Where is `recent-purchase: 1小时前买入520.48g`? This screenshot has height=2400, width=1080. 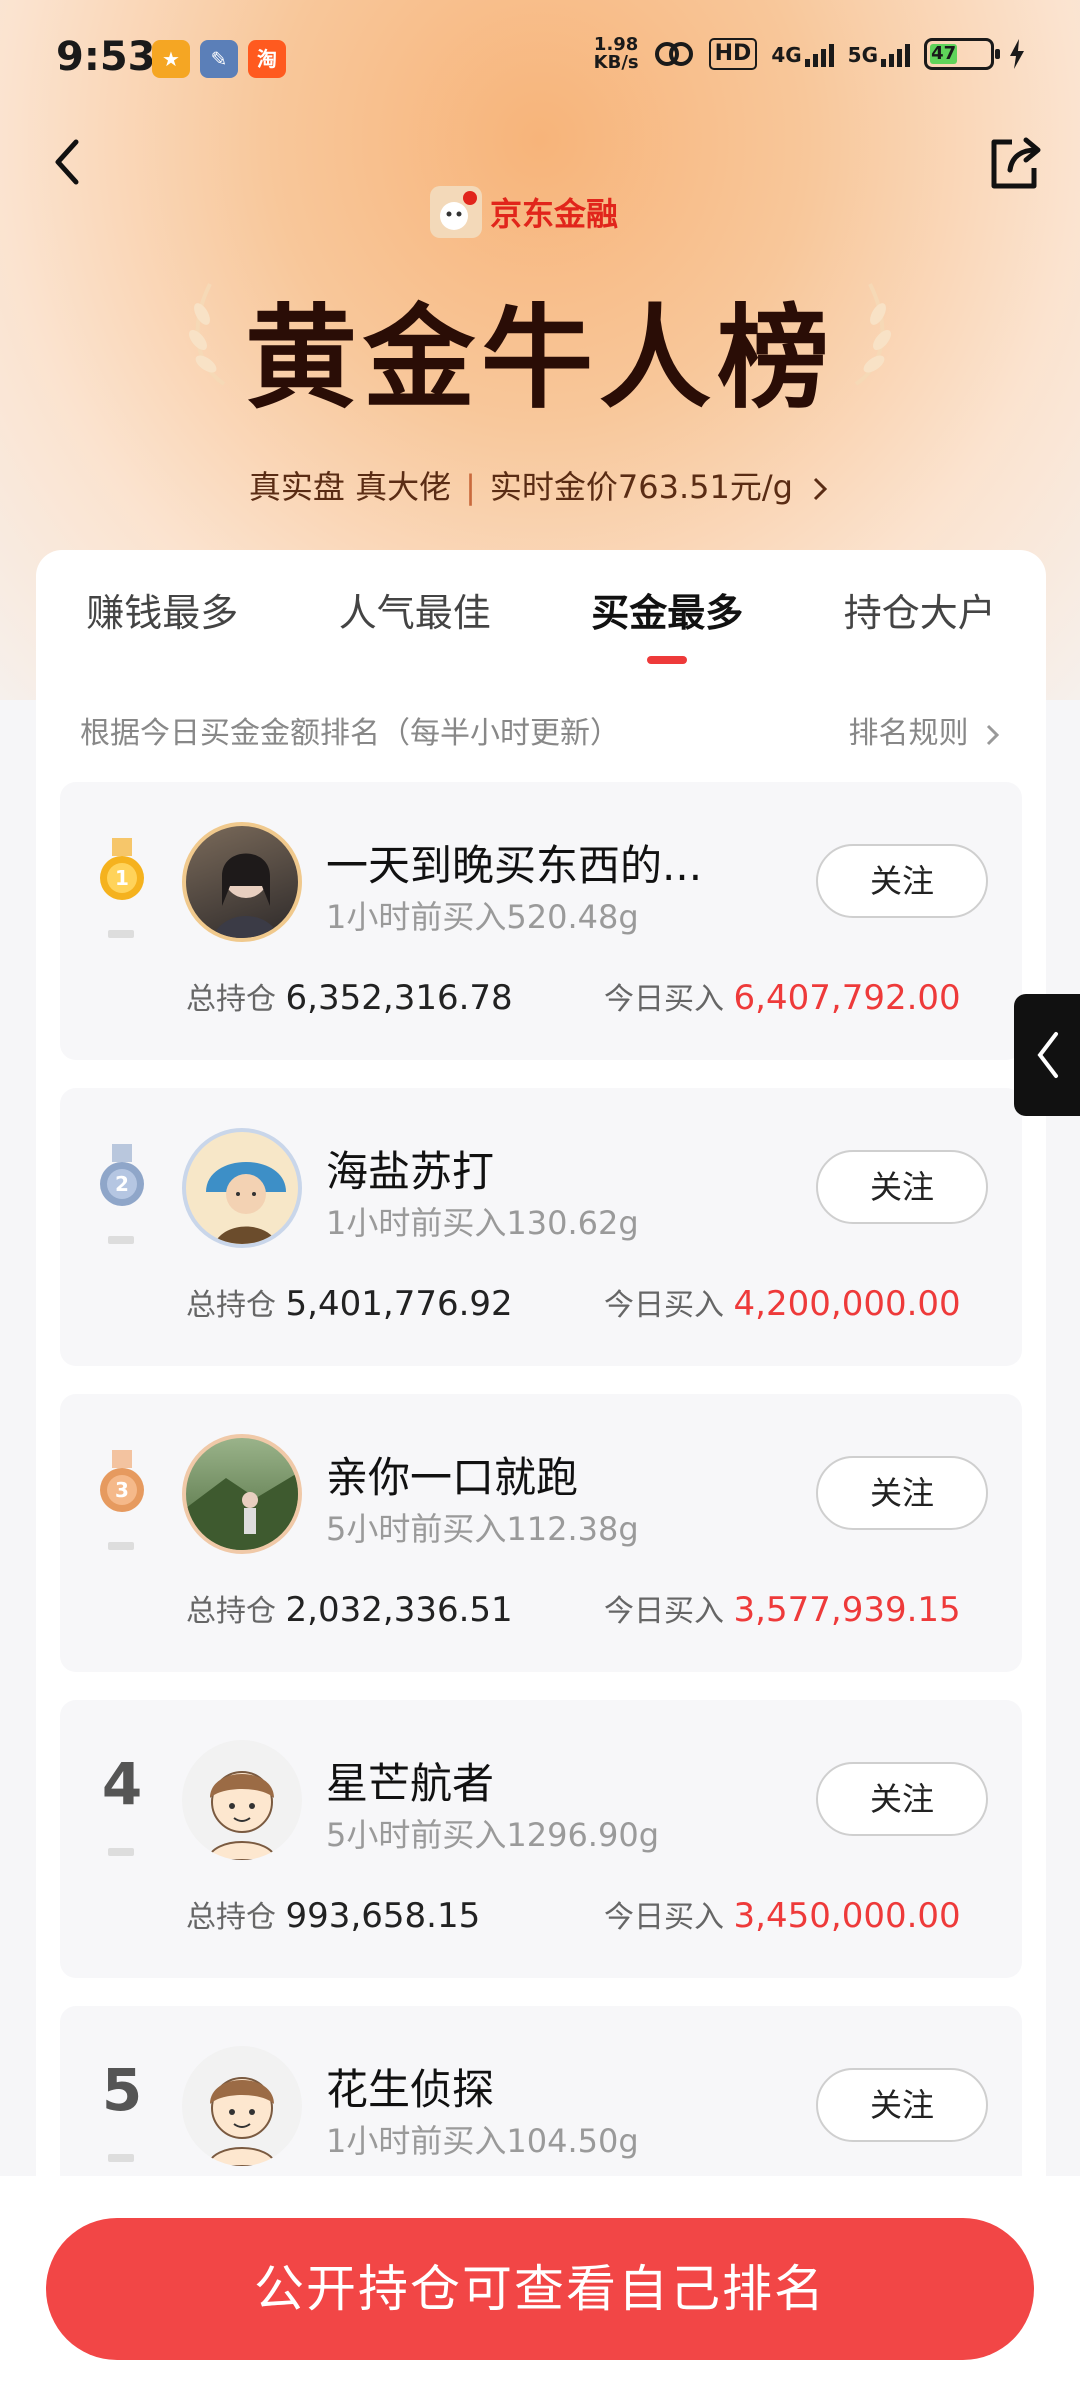
recent-purchase: 1小时前买入520.48g is located at coordinates (482, 917).